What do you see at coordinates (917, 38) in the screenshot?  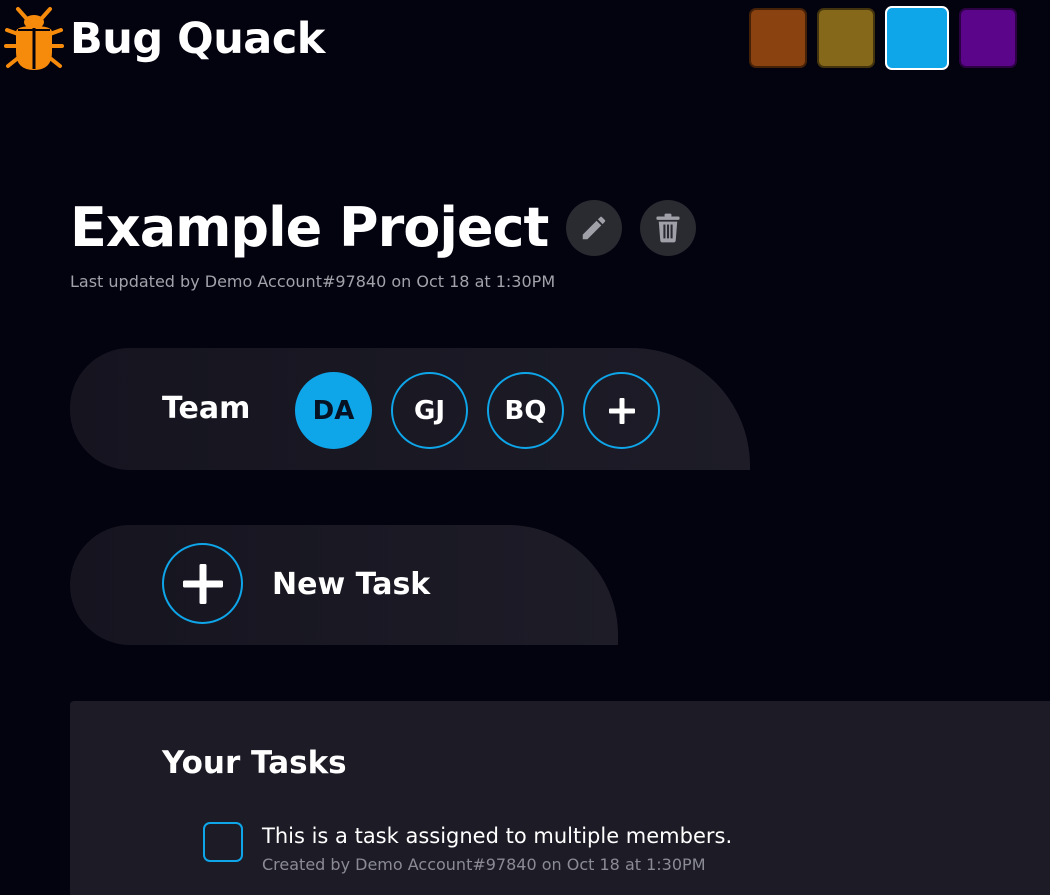 I see `theme-swatch-blue` at bounding box center [917, 38].